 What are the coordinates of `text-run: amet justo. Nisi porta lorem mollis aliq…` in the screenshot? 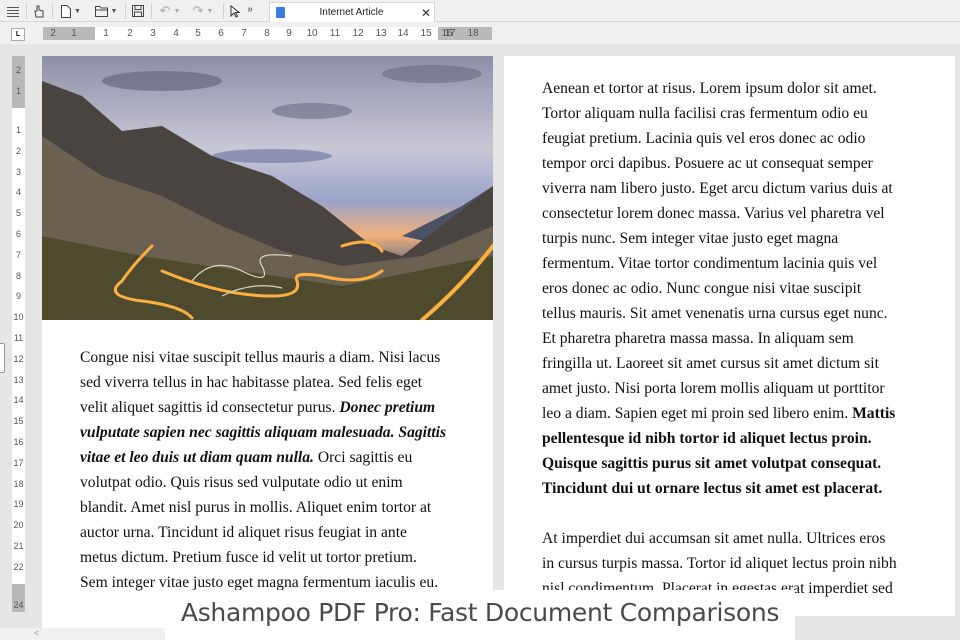 It's located at (713, 388).